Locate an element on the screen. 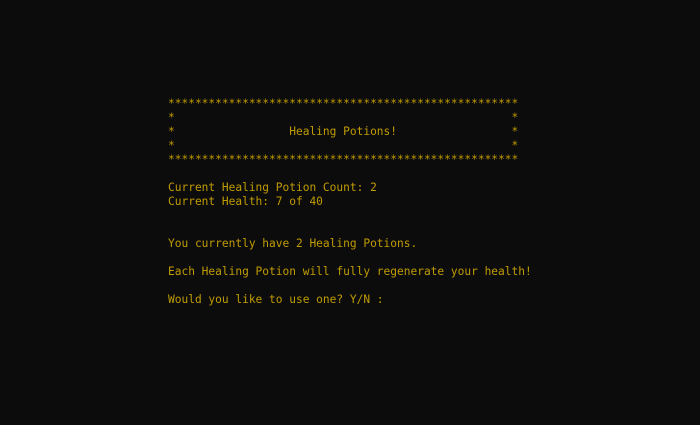 The image size is (700, 425). use-potion-prompt: Would you like to use one? Y/N : is located at coordinates (276, 300).